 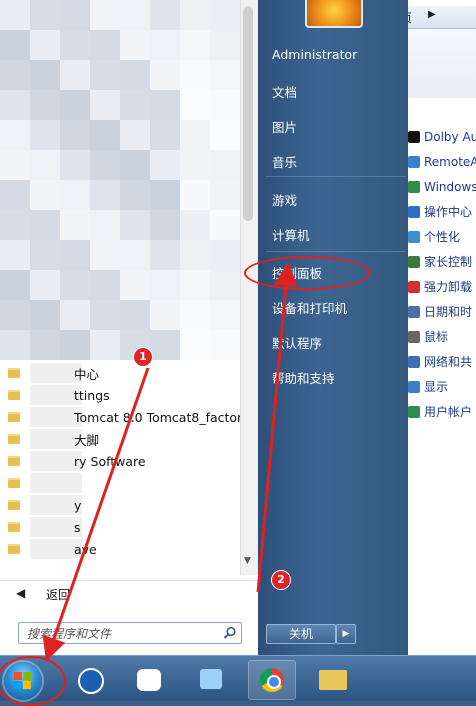 I want to click on program-folder-label: 大脚, so click(x=87, y=440).